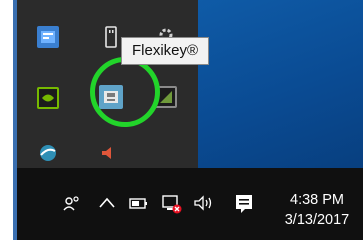 The width and height of the screenshot is (363, 240). Describe the element at coordinates (165, 51) in the screenshot. I see `flexikey-tooltip: Flexikey®` at that location.